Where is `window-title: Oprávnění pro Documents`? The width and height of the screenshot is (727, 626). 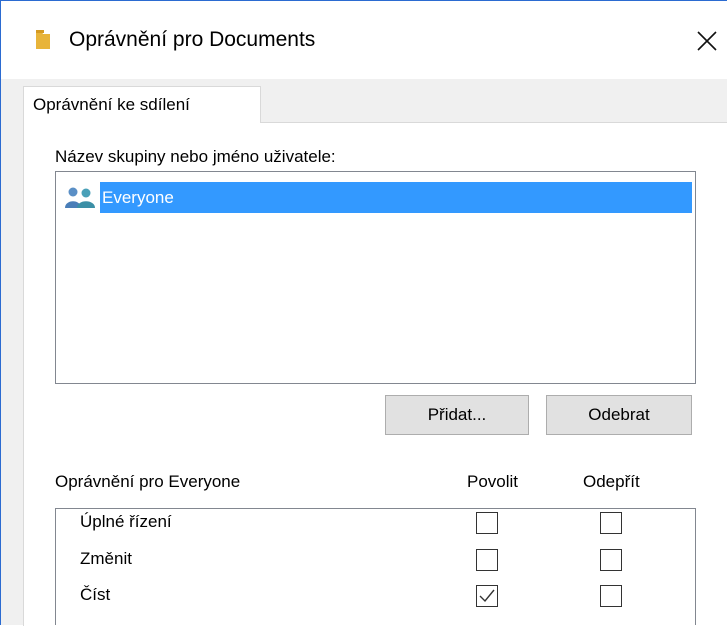
window-title: Oprávnění pro Documents is located at coordinates (192, 39).